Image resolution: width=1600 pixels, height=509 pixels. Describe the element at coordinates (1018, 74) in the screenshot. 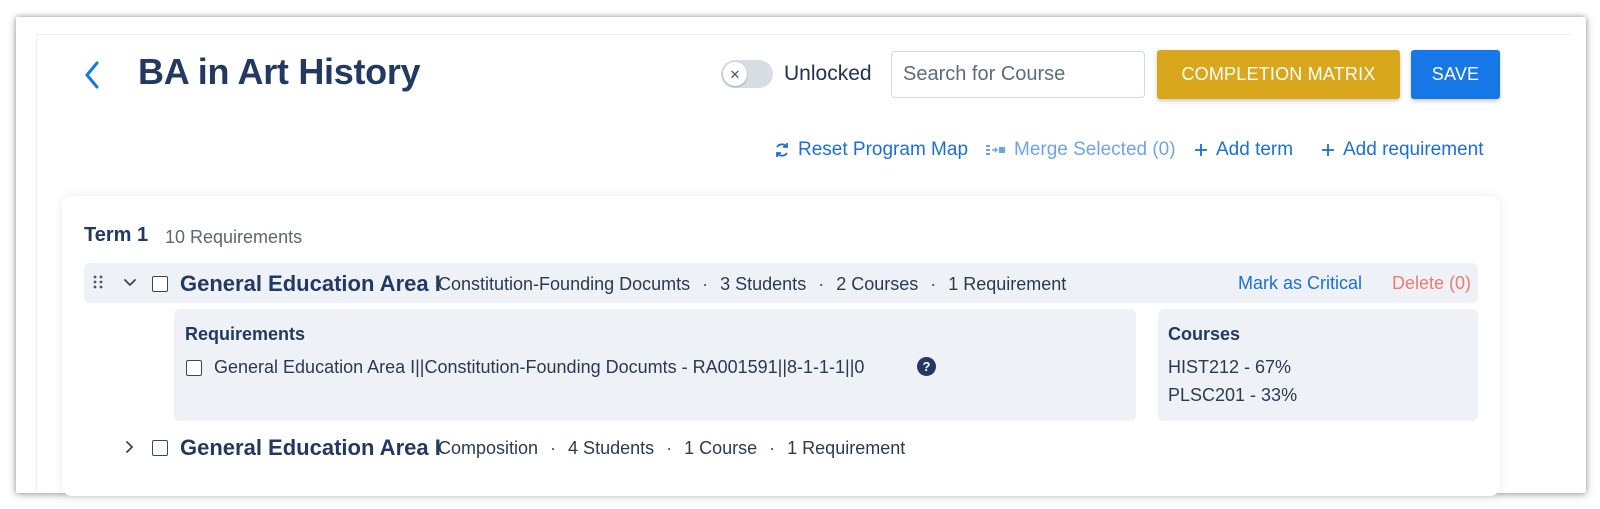

I see `search-input` at that location.